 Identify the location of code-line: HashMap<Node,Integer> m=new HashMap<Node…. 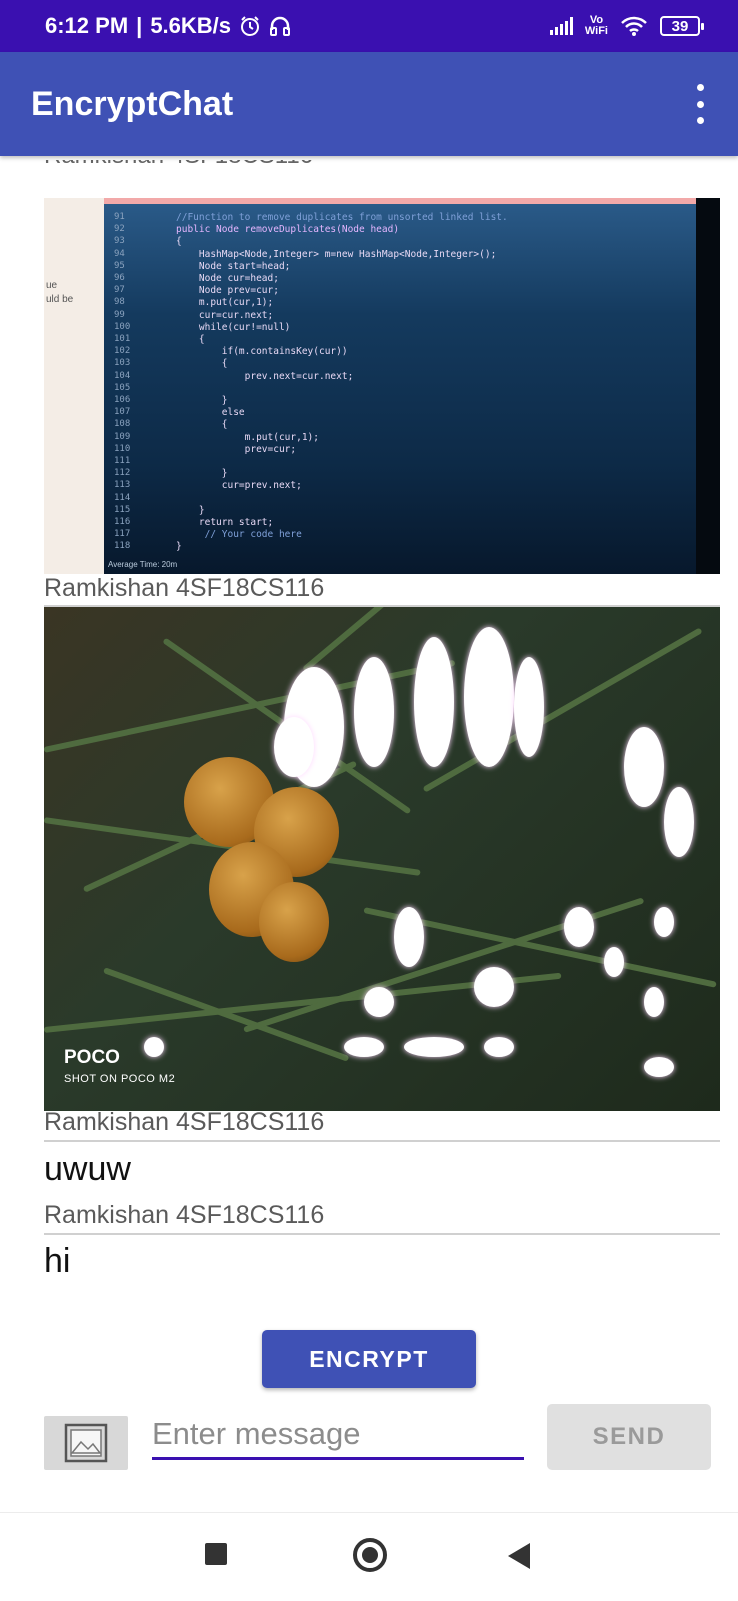
(336, 254).